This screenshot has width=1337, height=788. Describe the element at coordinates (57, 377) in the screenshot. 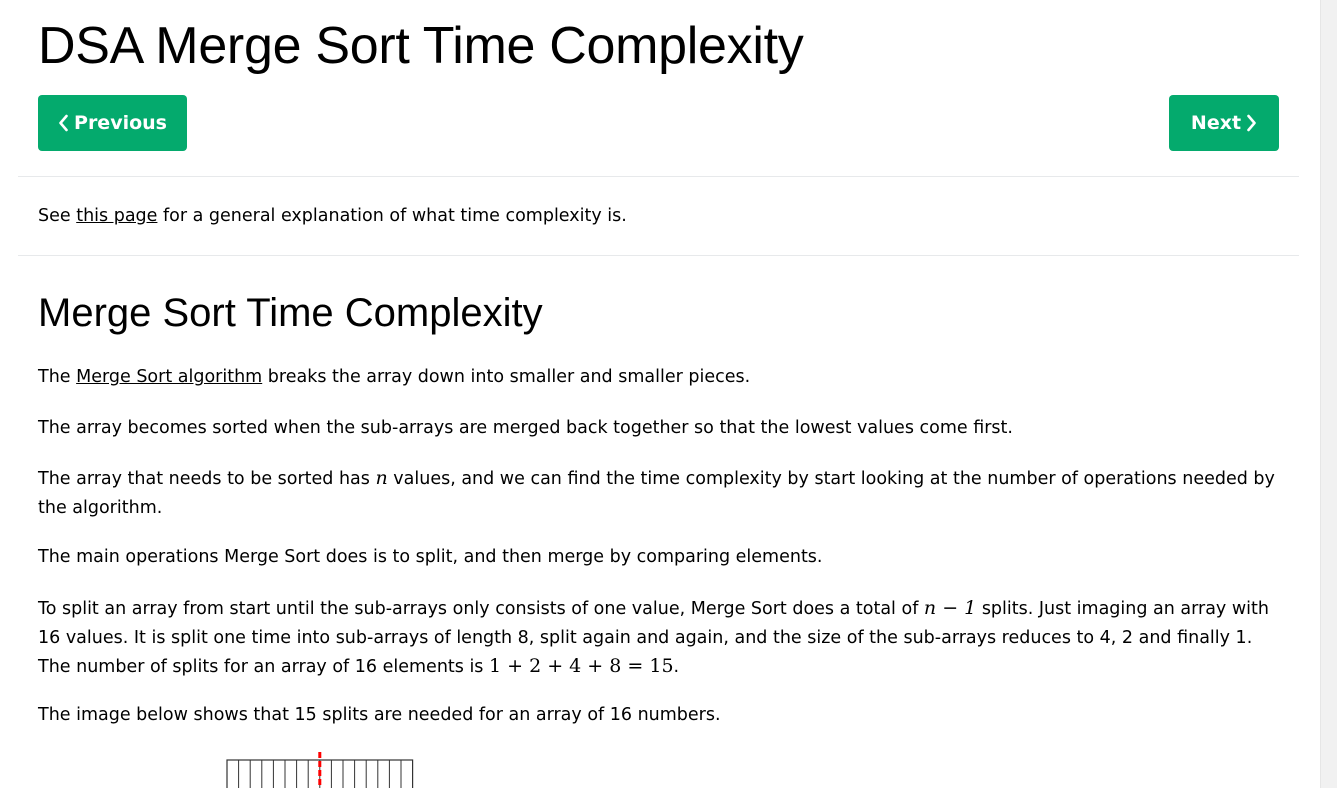

I see `paragraph-text: The` at that location.